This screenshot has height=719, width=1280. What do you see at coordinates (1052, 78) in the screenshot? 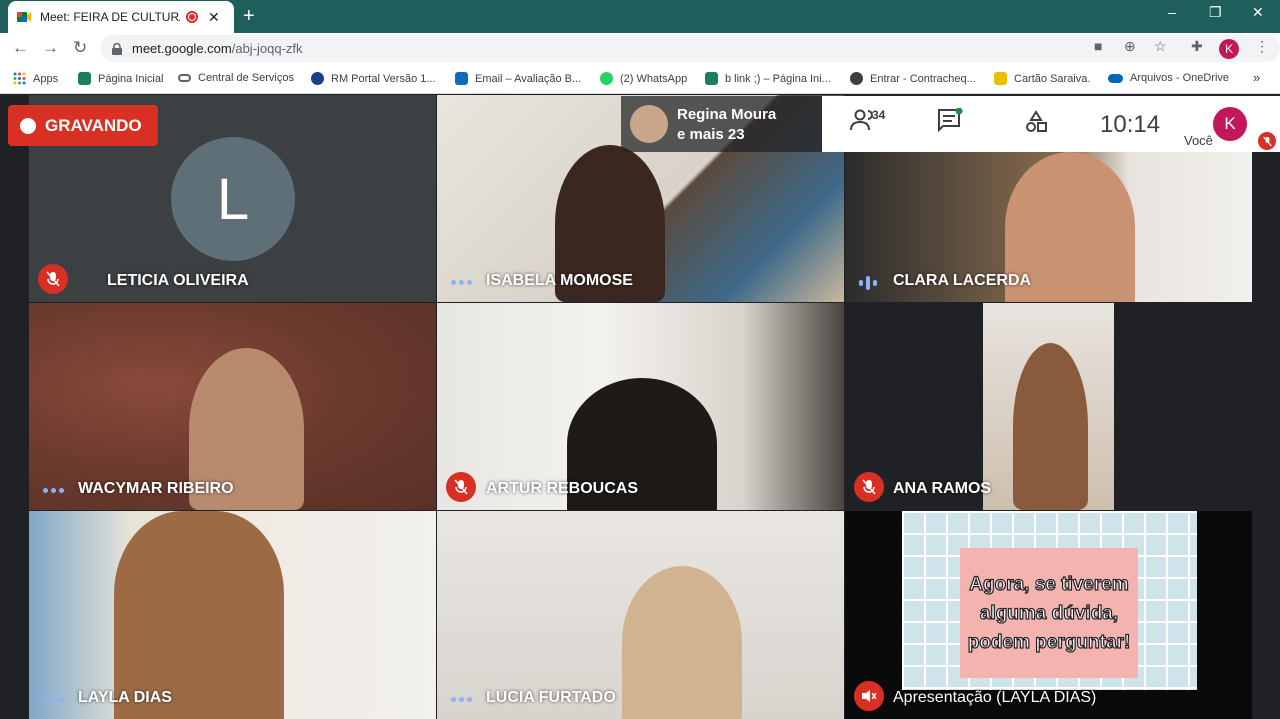
I see `bookmark-label: Cartão Saraiva.` at bounding box center [1052, 78].